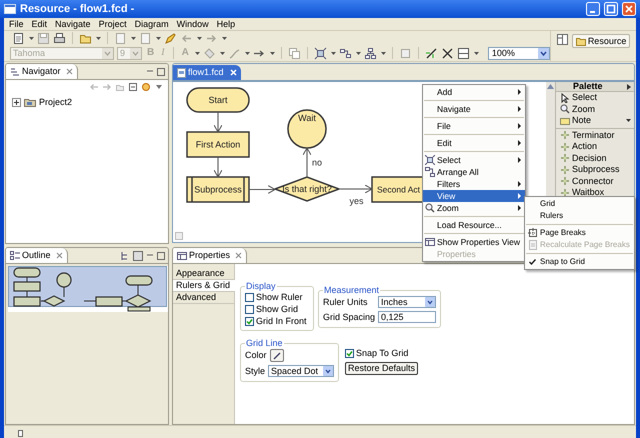 The height and width of the screenshot is (438, 640). I want to click on menu-item: Recalculate Page Breaks, so click(579, 245).